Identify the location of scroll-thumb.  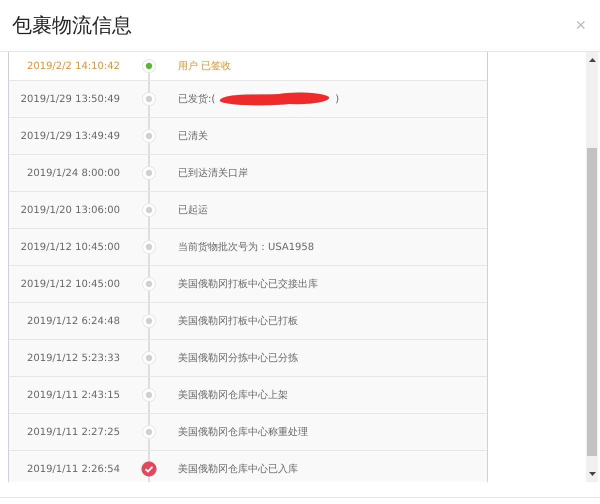
(592, 302).